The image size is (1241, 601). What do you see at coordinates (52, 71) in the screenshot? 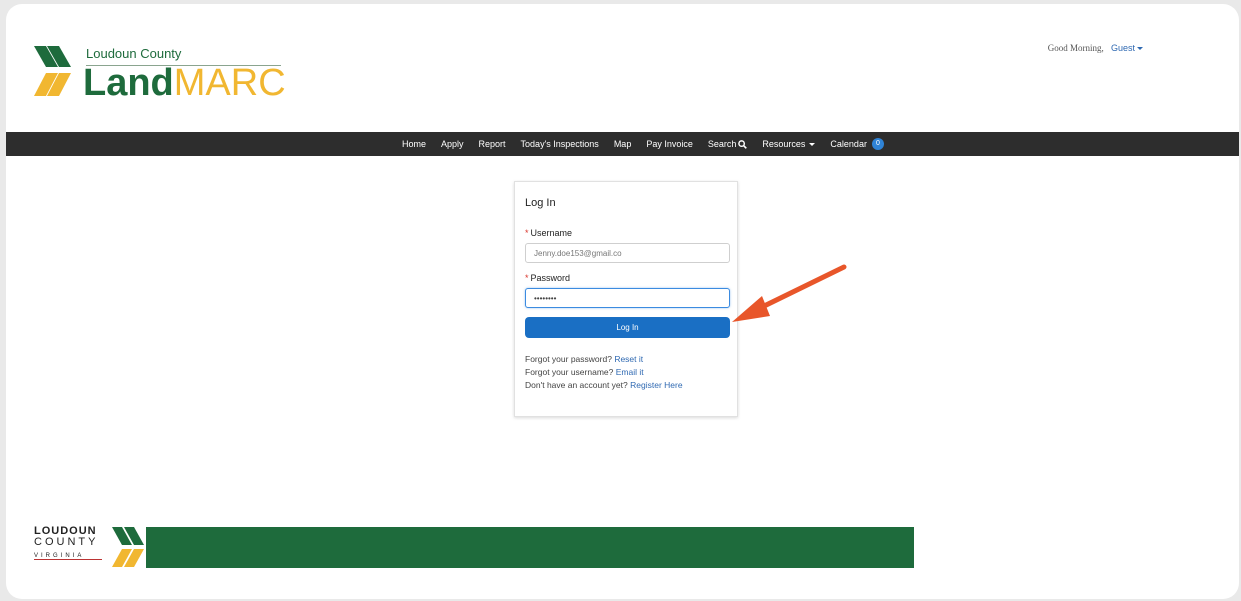
I see `landmarc-chevron-logo-icon` at bounding box center [52, 71].